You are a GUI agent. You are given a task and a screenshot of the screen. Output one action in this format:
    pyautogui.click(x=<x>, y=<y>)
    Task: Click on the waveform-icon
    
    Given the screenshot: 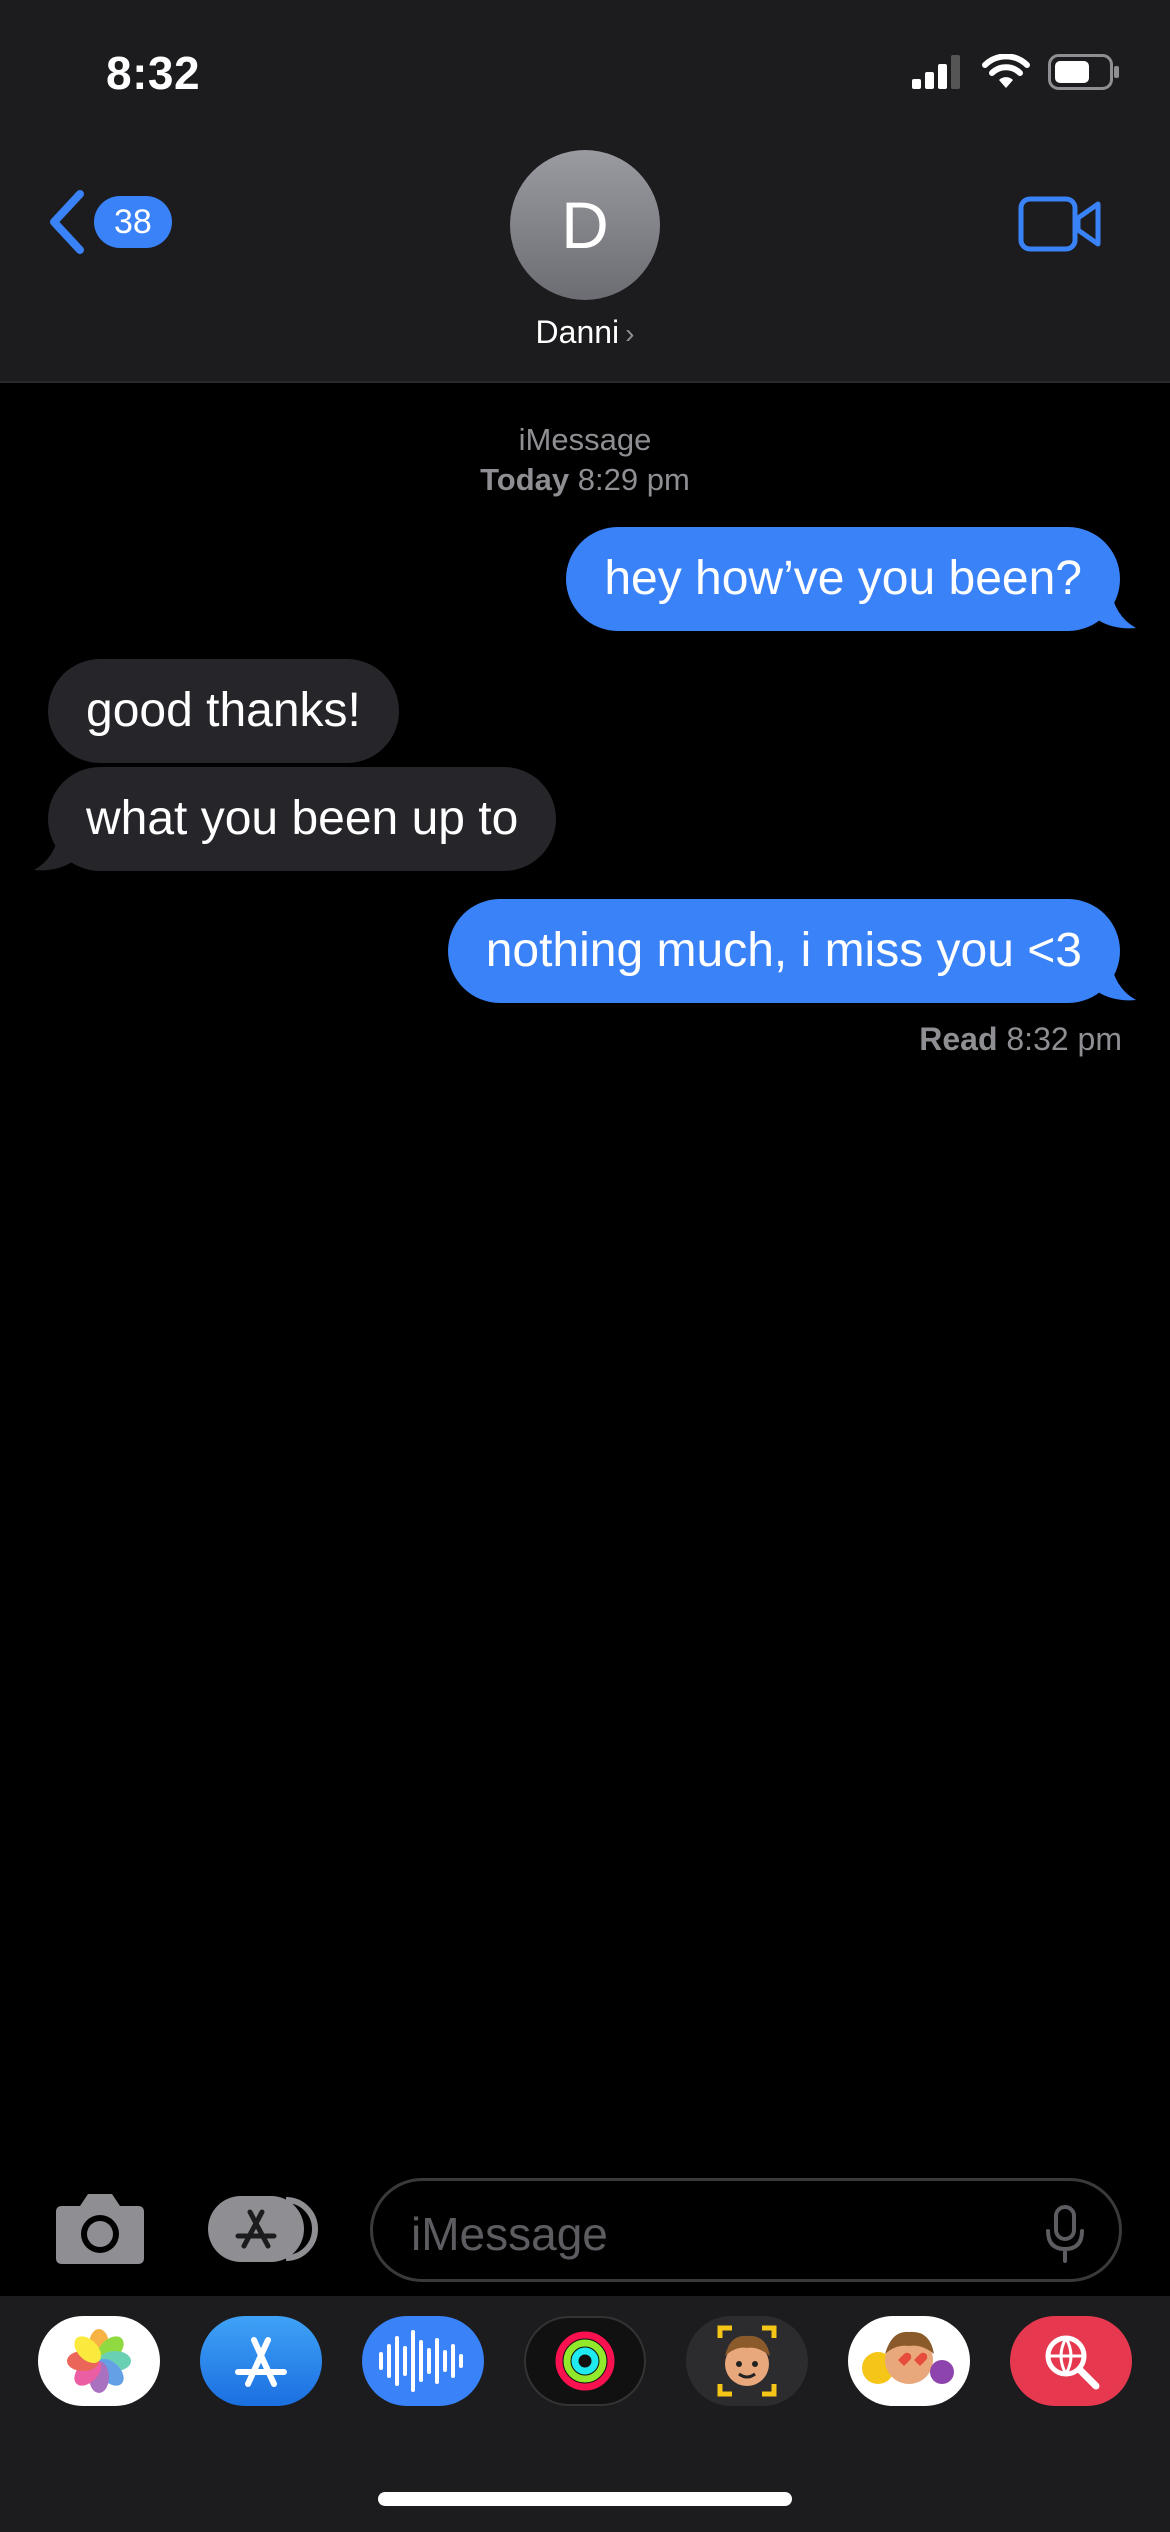 What is the action you would take?
    pyautogui.click(x=421, y=2361)
    